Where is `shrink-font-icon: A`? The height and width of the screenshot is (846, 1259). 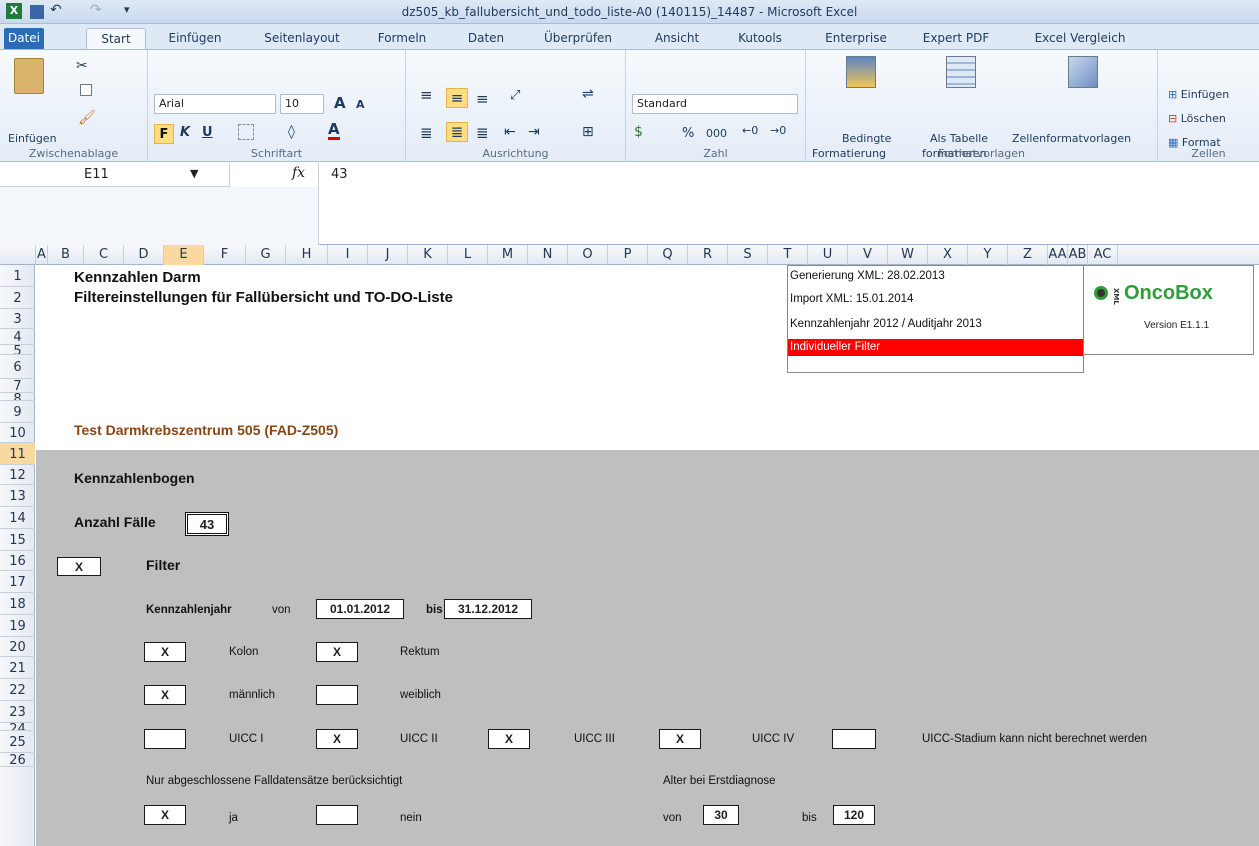
shrink-font-icon: A is located at coordinates (360, 104).